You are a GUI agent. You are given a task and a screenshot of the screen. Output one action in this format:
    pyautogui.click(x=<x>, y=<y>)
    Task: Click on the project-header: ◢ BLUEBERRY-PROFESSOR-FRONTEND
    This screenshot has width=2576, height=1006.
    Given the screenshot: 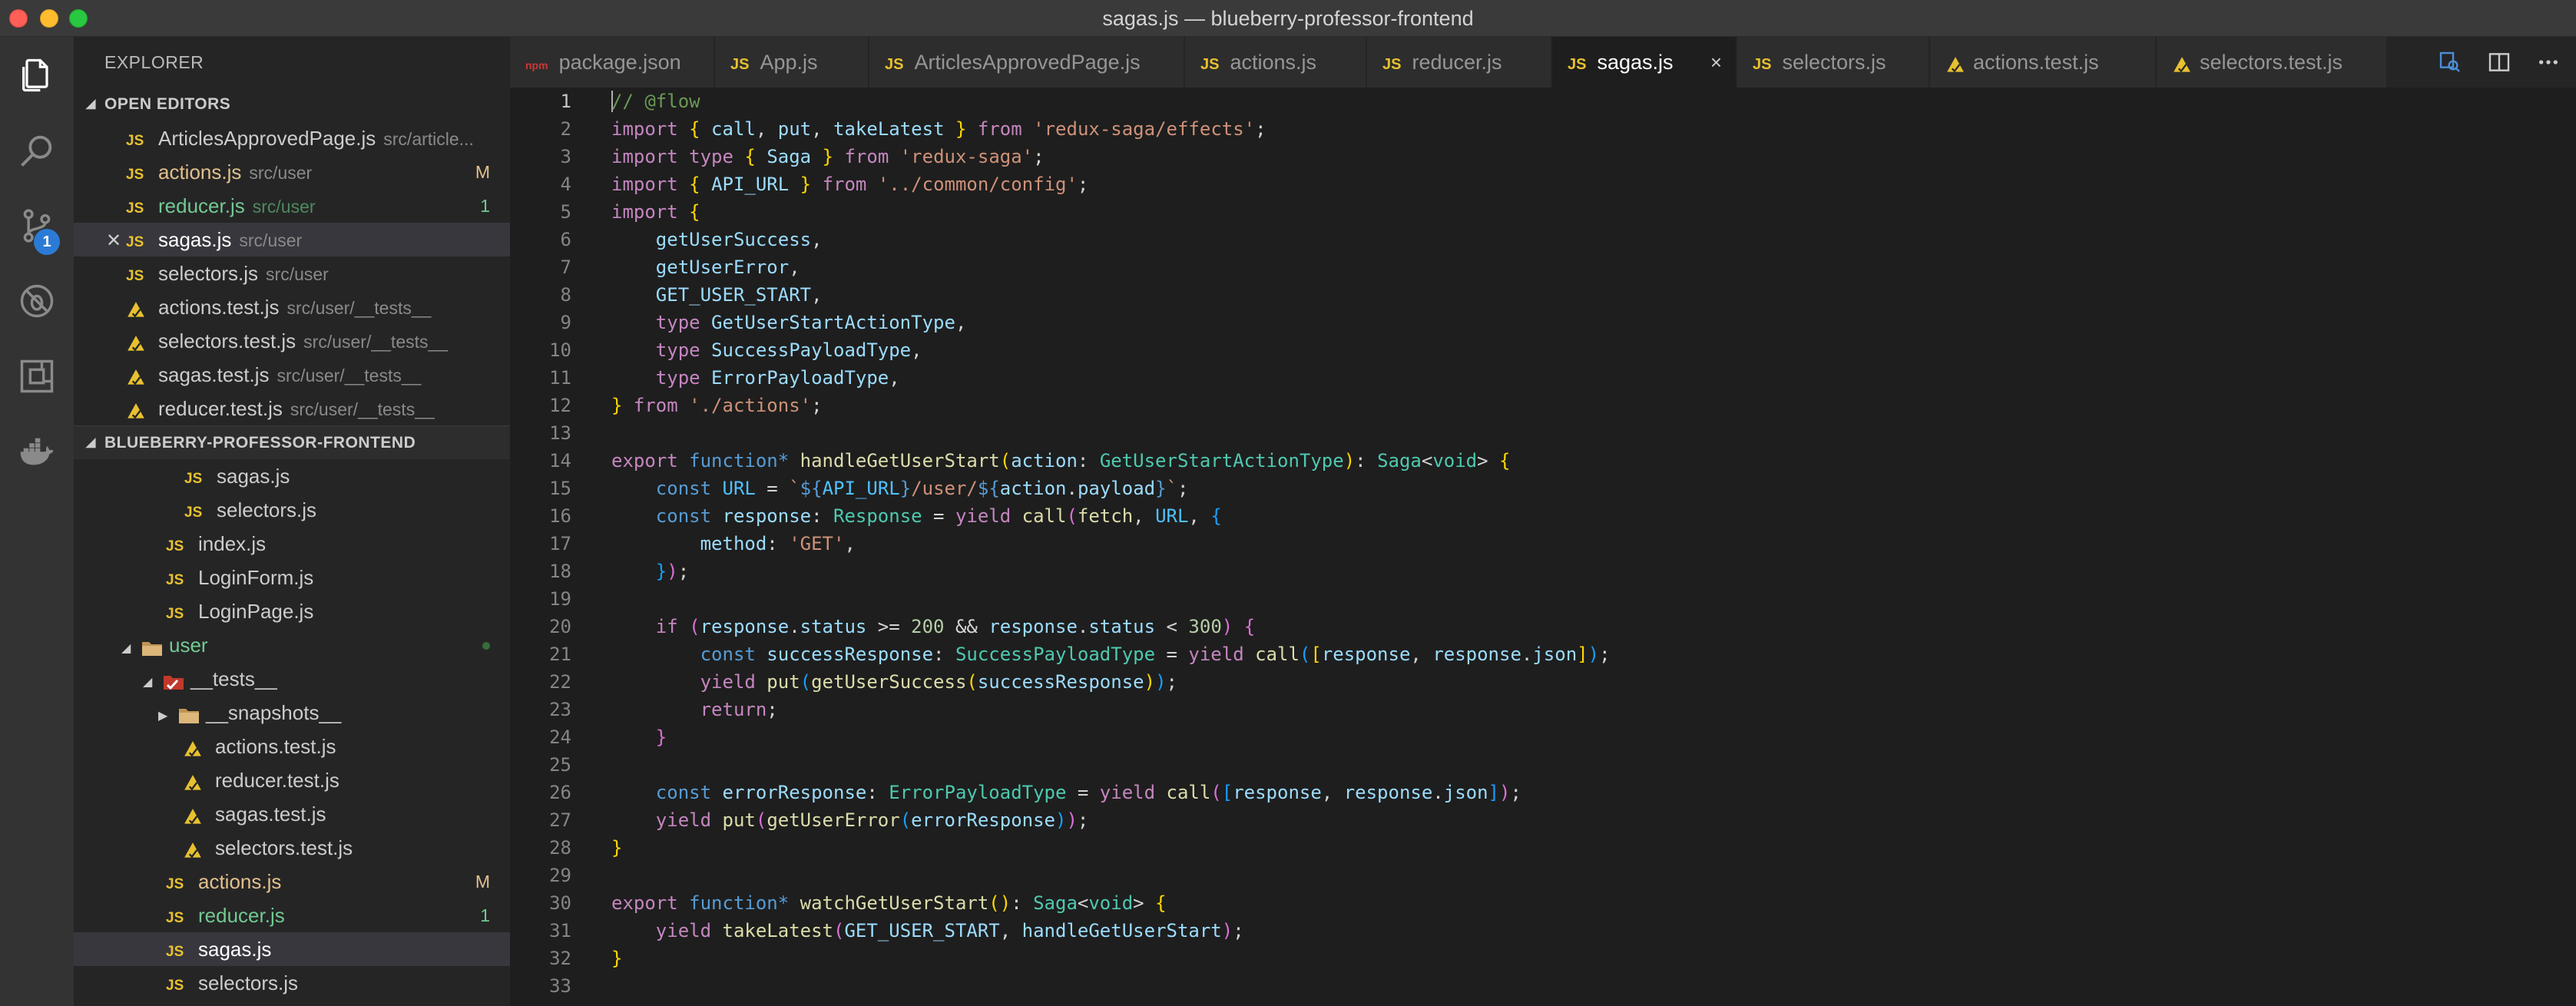 What is the action you would take?
    pyautogui.click(x=292, y=442)
    